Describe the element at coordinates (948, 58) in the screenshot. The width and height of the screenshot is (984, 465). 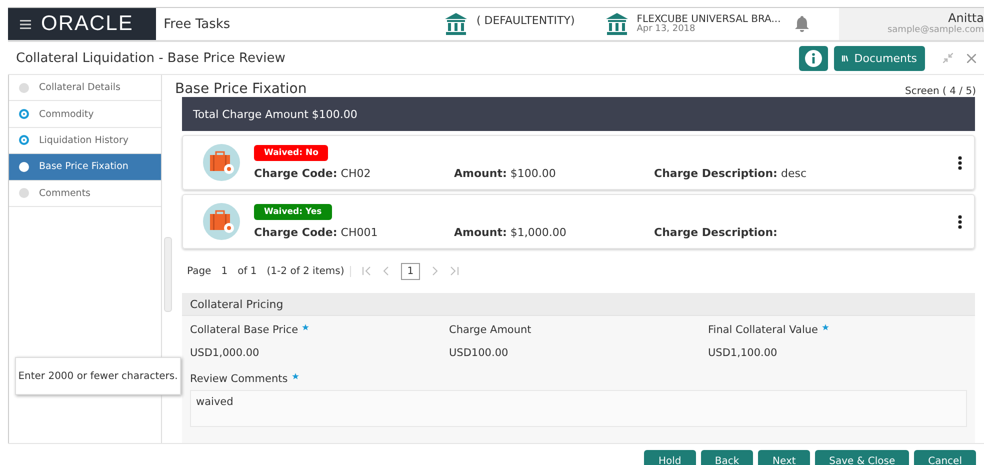
I see `minimize-icon` at that location.